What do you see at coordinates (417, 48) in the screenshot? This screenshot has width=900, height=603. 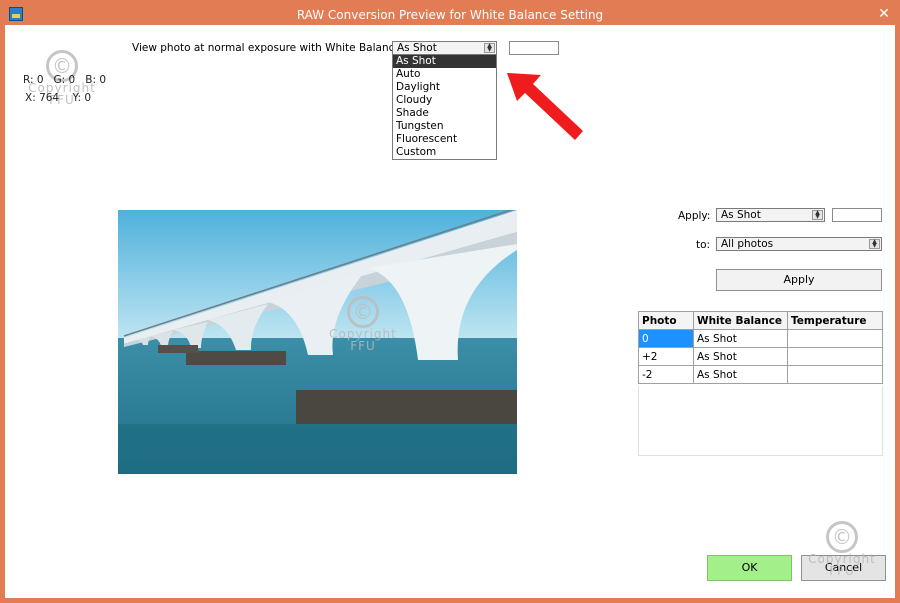 I see `view-white-balance-value: As Shot` at bounding box center [417, 48].